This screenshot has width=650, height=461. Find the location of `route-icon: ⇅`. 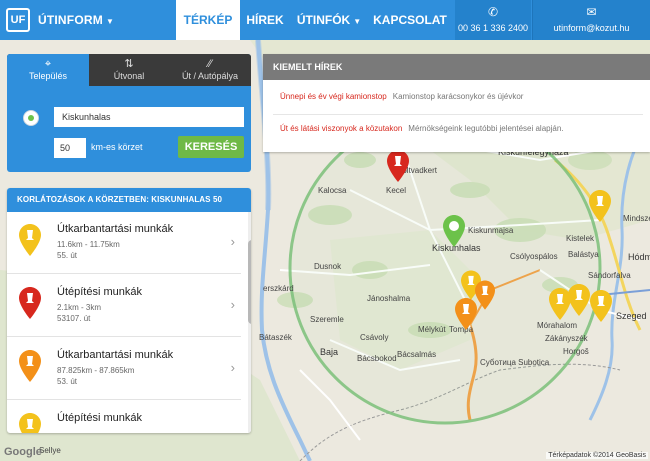

route-icon: ⇅ is located at coordinates (129, 64).